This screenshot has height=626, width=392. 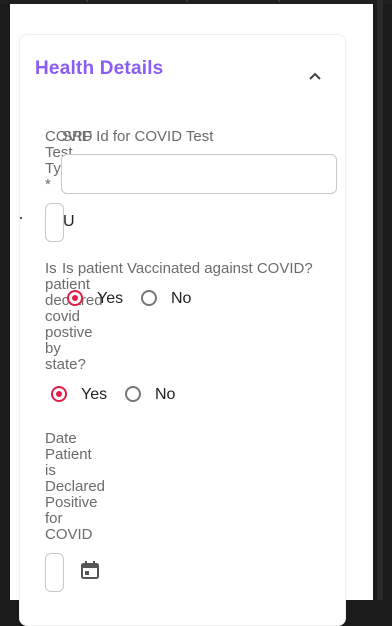 I want to click on vaccinated-no-label: No, so click(x=181, y=299).